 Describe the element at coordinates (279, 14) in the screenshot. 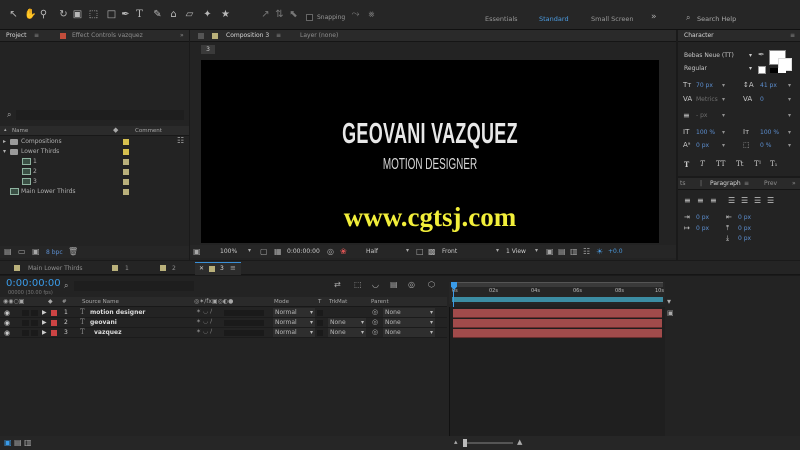

I see `axis-world-icon: ⇅` at that location.